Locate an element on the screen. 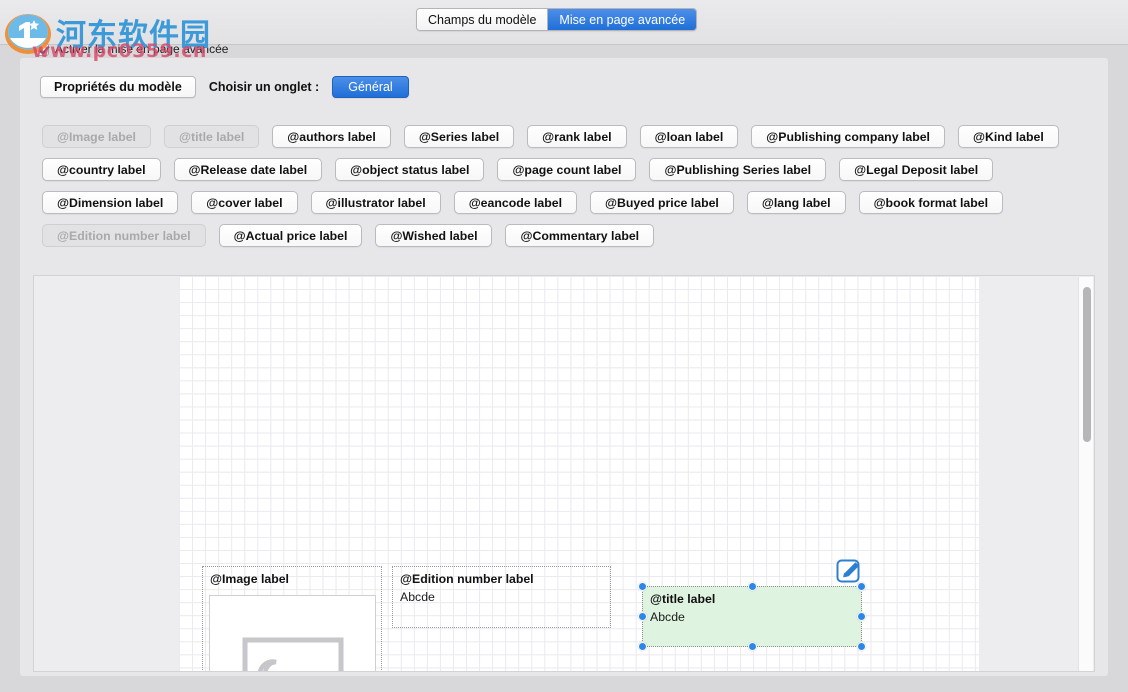 This screenshot has height=692, width=1128. enable-advanced-layout-label: Activer la mise en page avancée is located at coordinates (142, 49).